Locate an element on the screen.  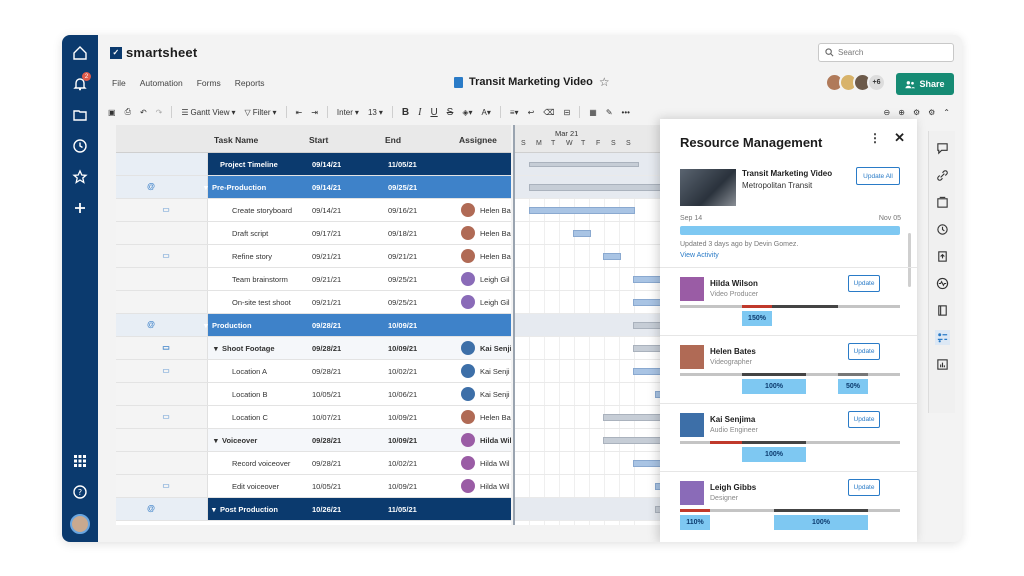
table-row: ▭ Edit voiceover 10/05/21 10/09/21 Hilda Wil is located at coordinates (313, 486).